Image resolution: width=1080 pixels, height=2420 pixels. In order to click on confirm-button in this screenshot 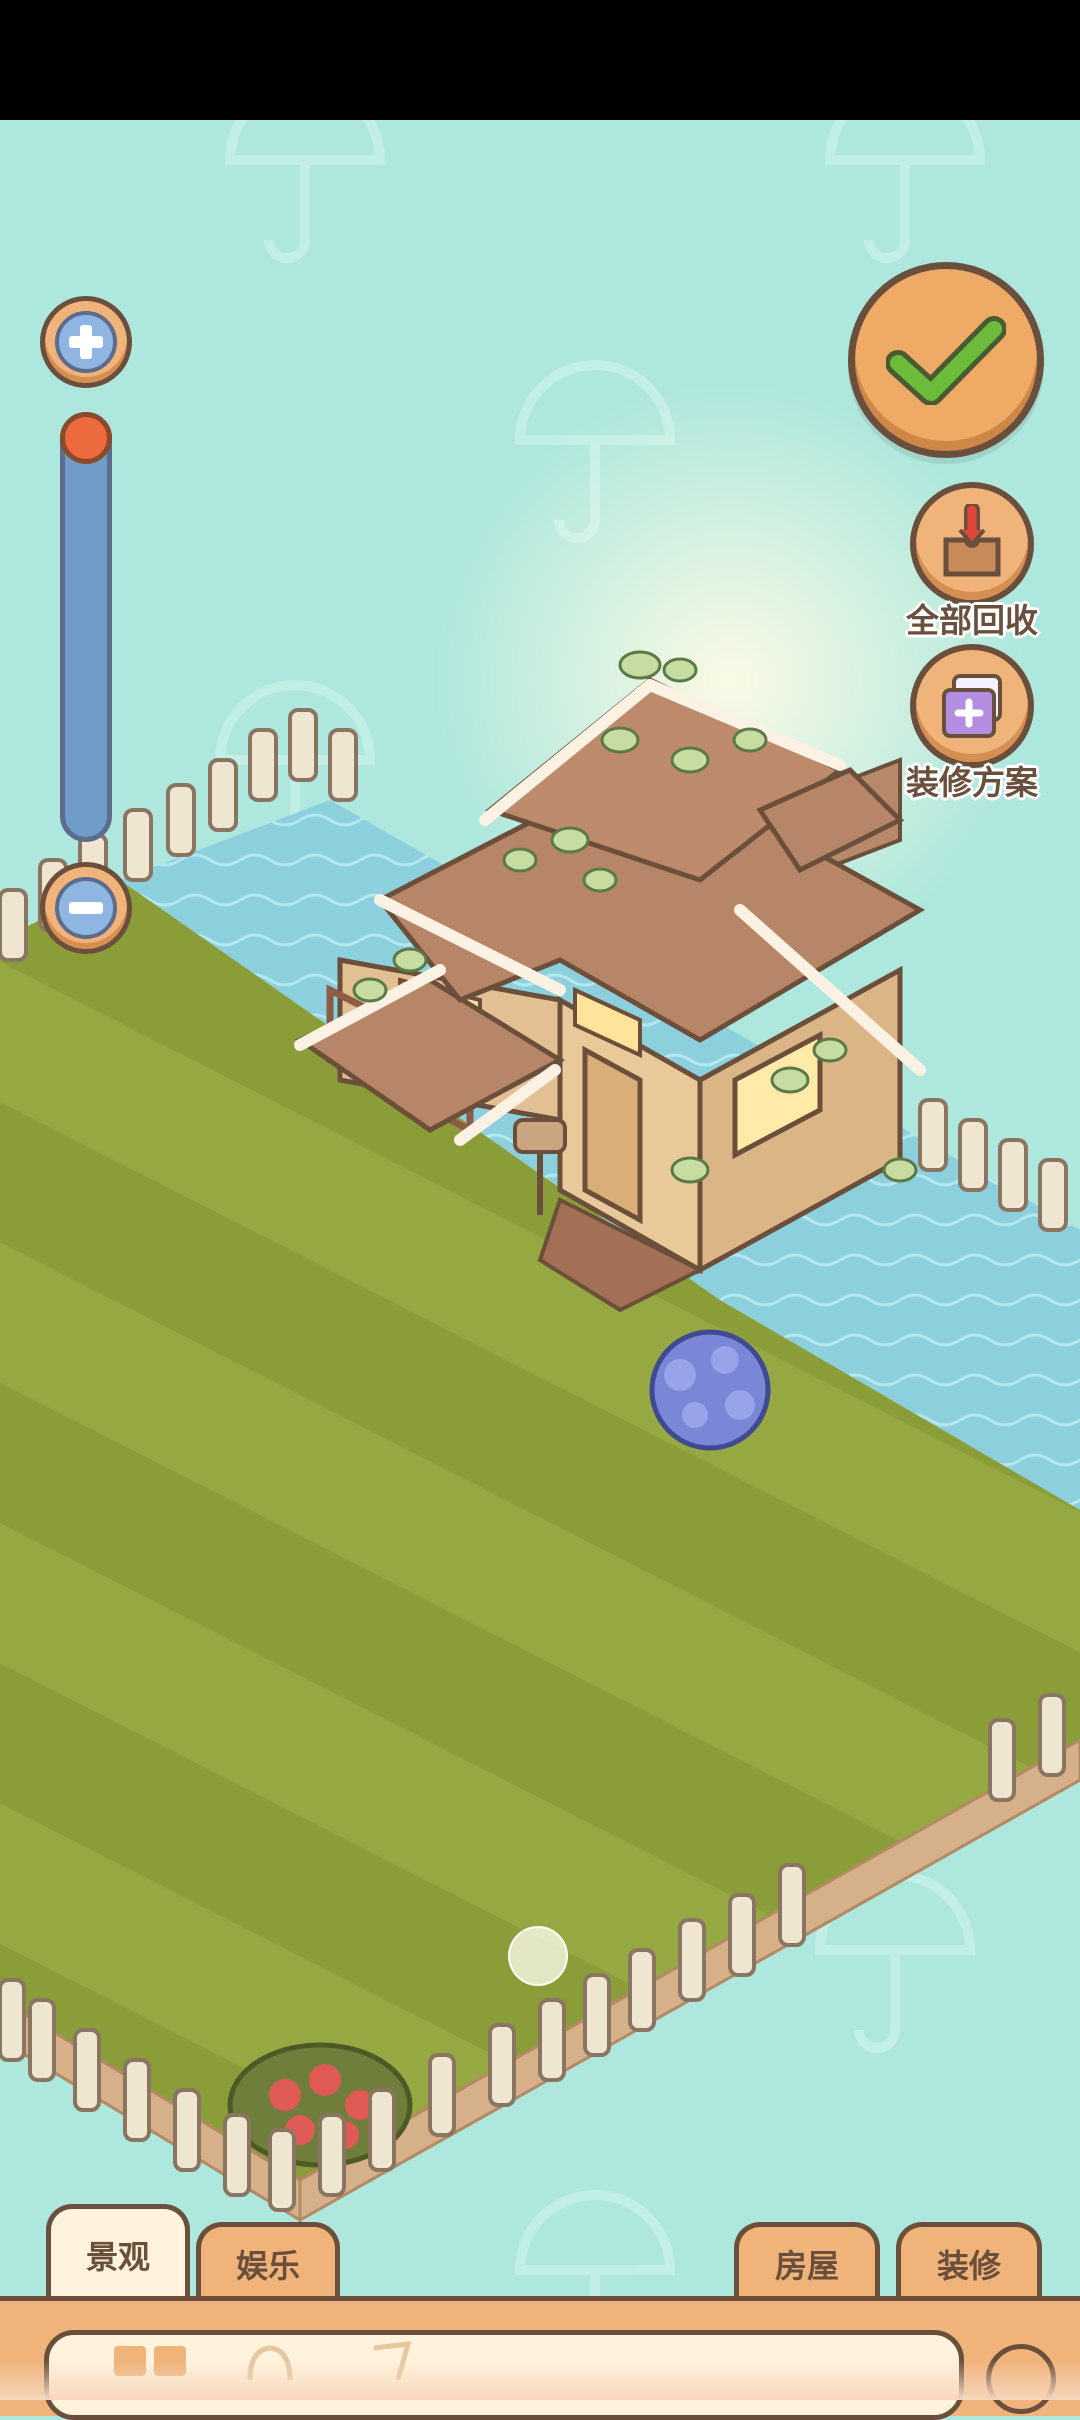, I will do `click(946, 360)`.